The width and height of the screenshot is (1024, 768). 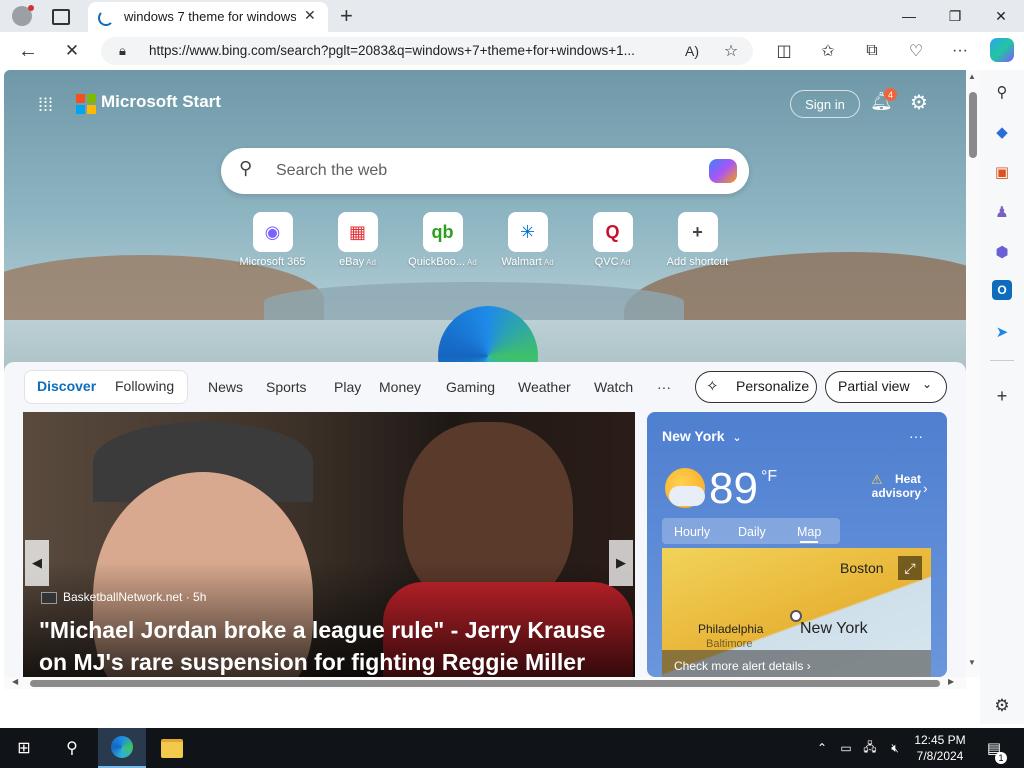 I want to click on lock-icon: 🔒︎, so click(x=122, y=51).